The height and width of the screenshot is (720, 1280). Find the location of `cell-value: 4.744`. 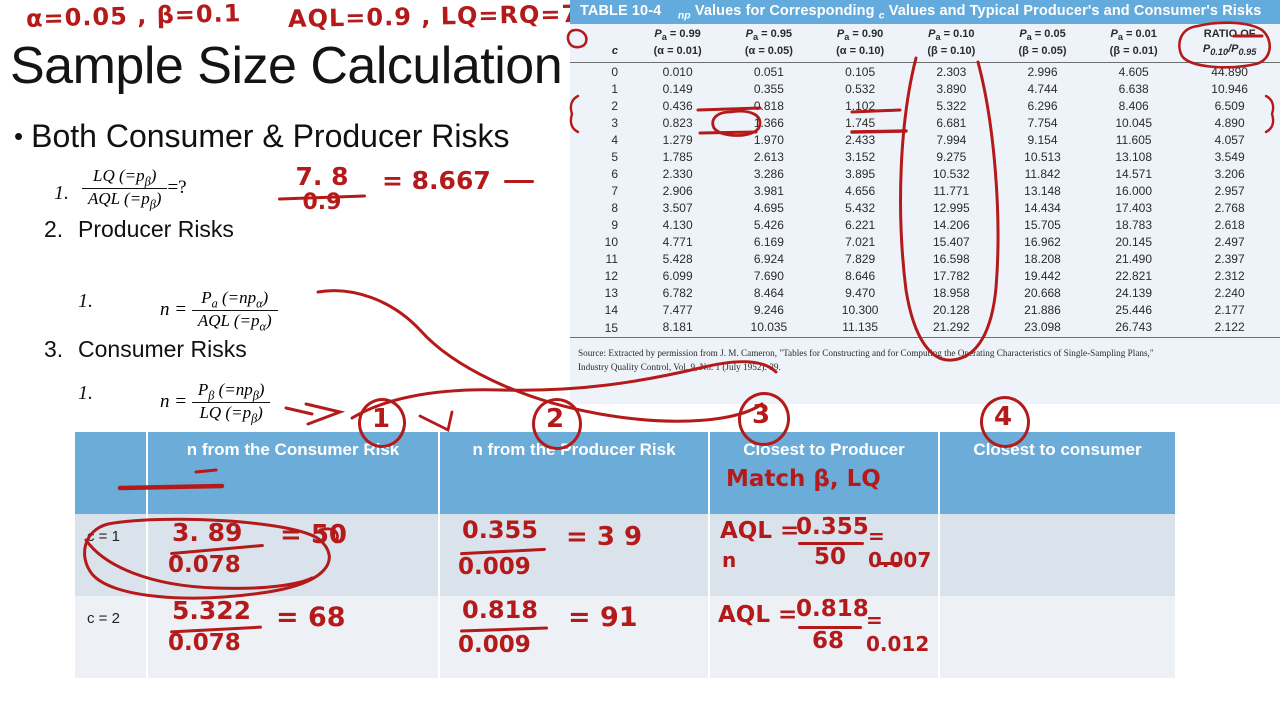

cell-value: 4.744 is located at coordinates (1042, 88).